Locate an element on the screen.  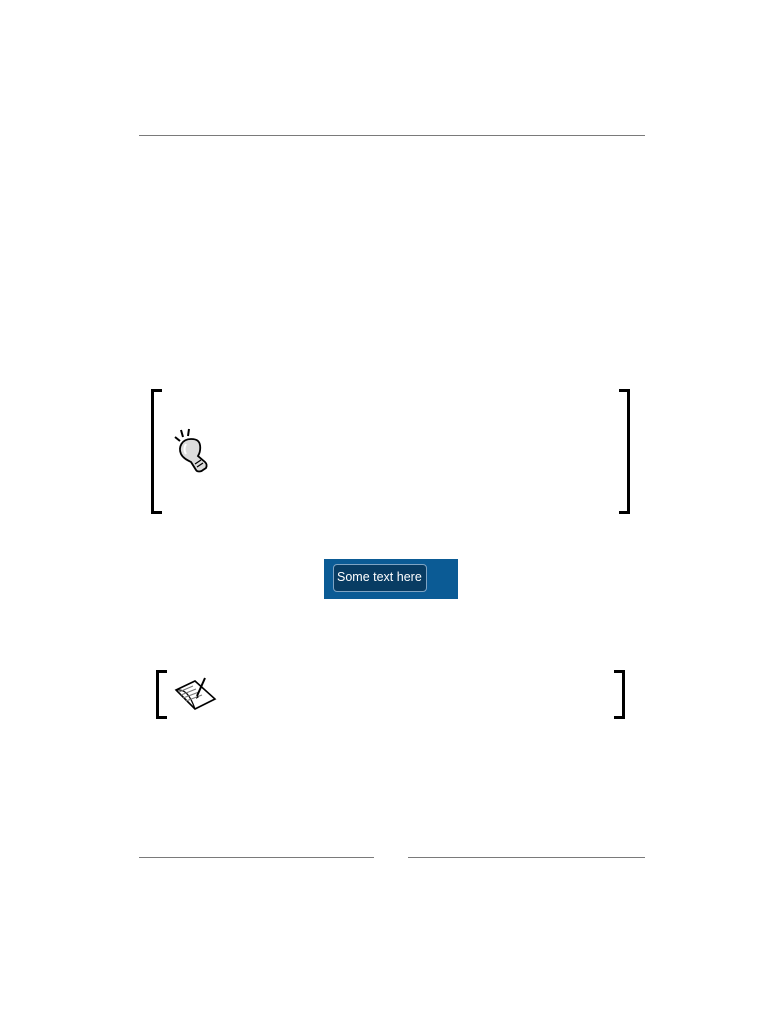
tip-box-left-bracket is located at coordinates (156, 451).